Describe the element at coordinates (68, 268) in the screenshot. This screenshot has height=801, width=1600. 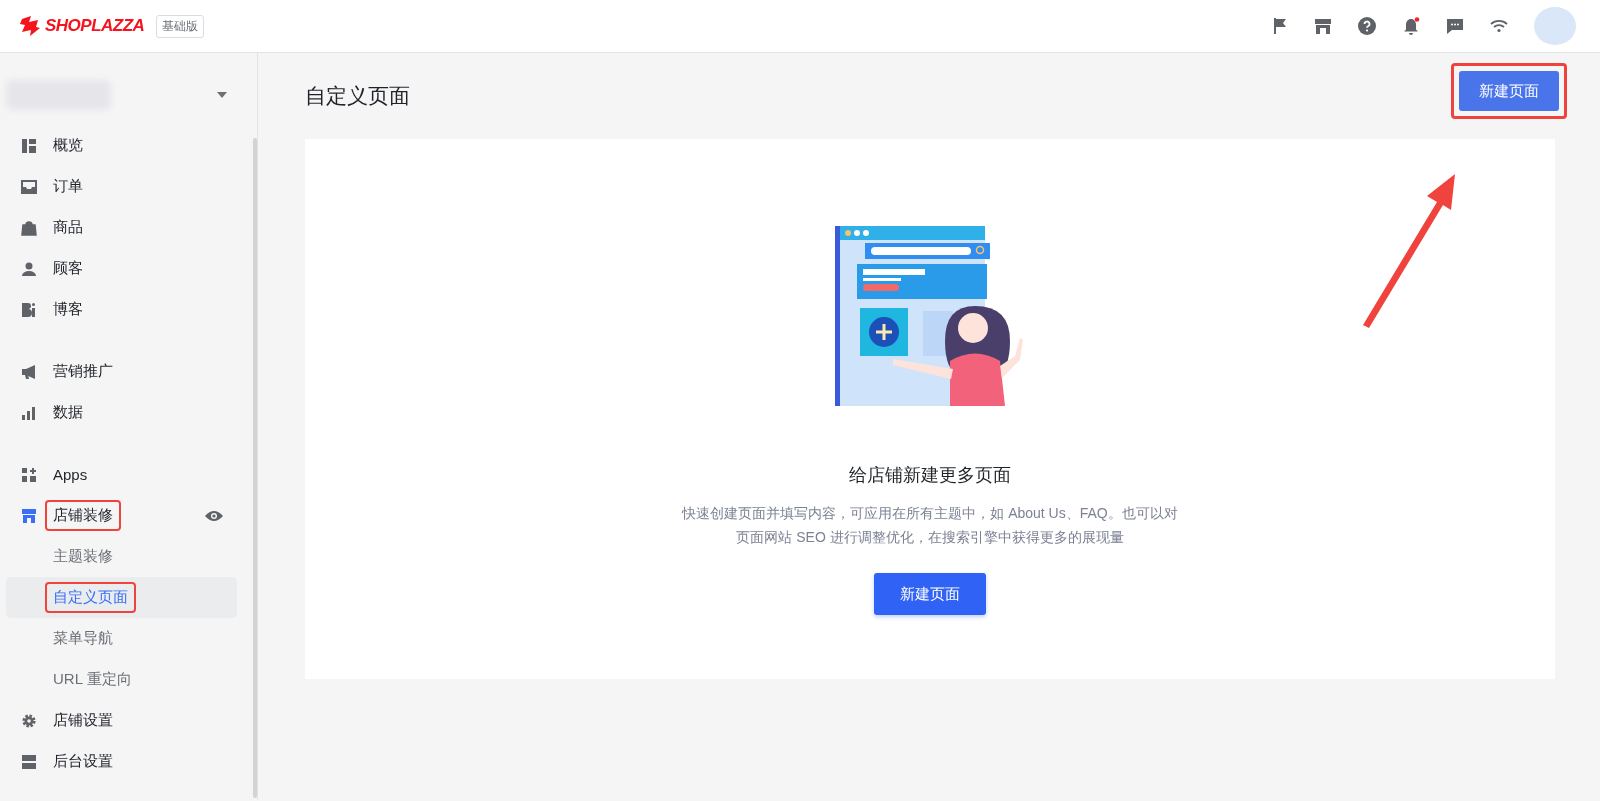
I see `nav-label: 顾客` at that location.